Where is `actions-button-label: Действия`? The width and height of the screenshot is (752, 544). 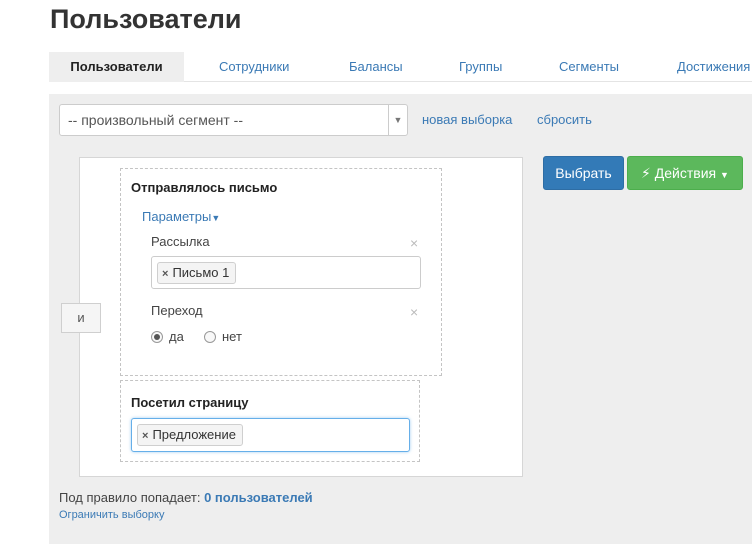
actions-button-label: Действия is located at coordinates (685, 173).